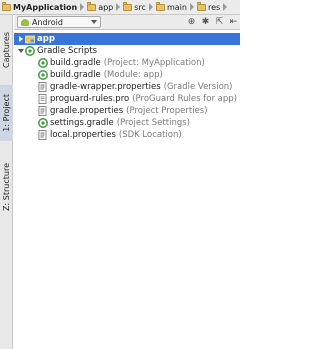 The image size is (320, 349). I want to click on tab-label: 1: Project, so click(6, 113).